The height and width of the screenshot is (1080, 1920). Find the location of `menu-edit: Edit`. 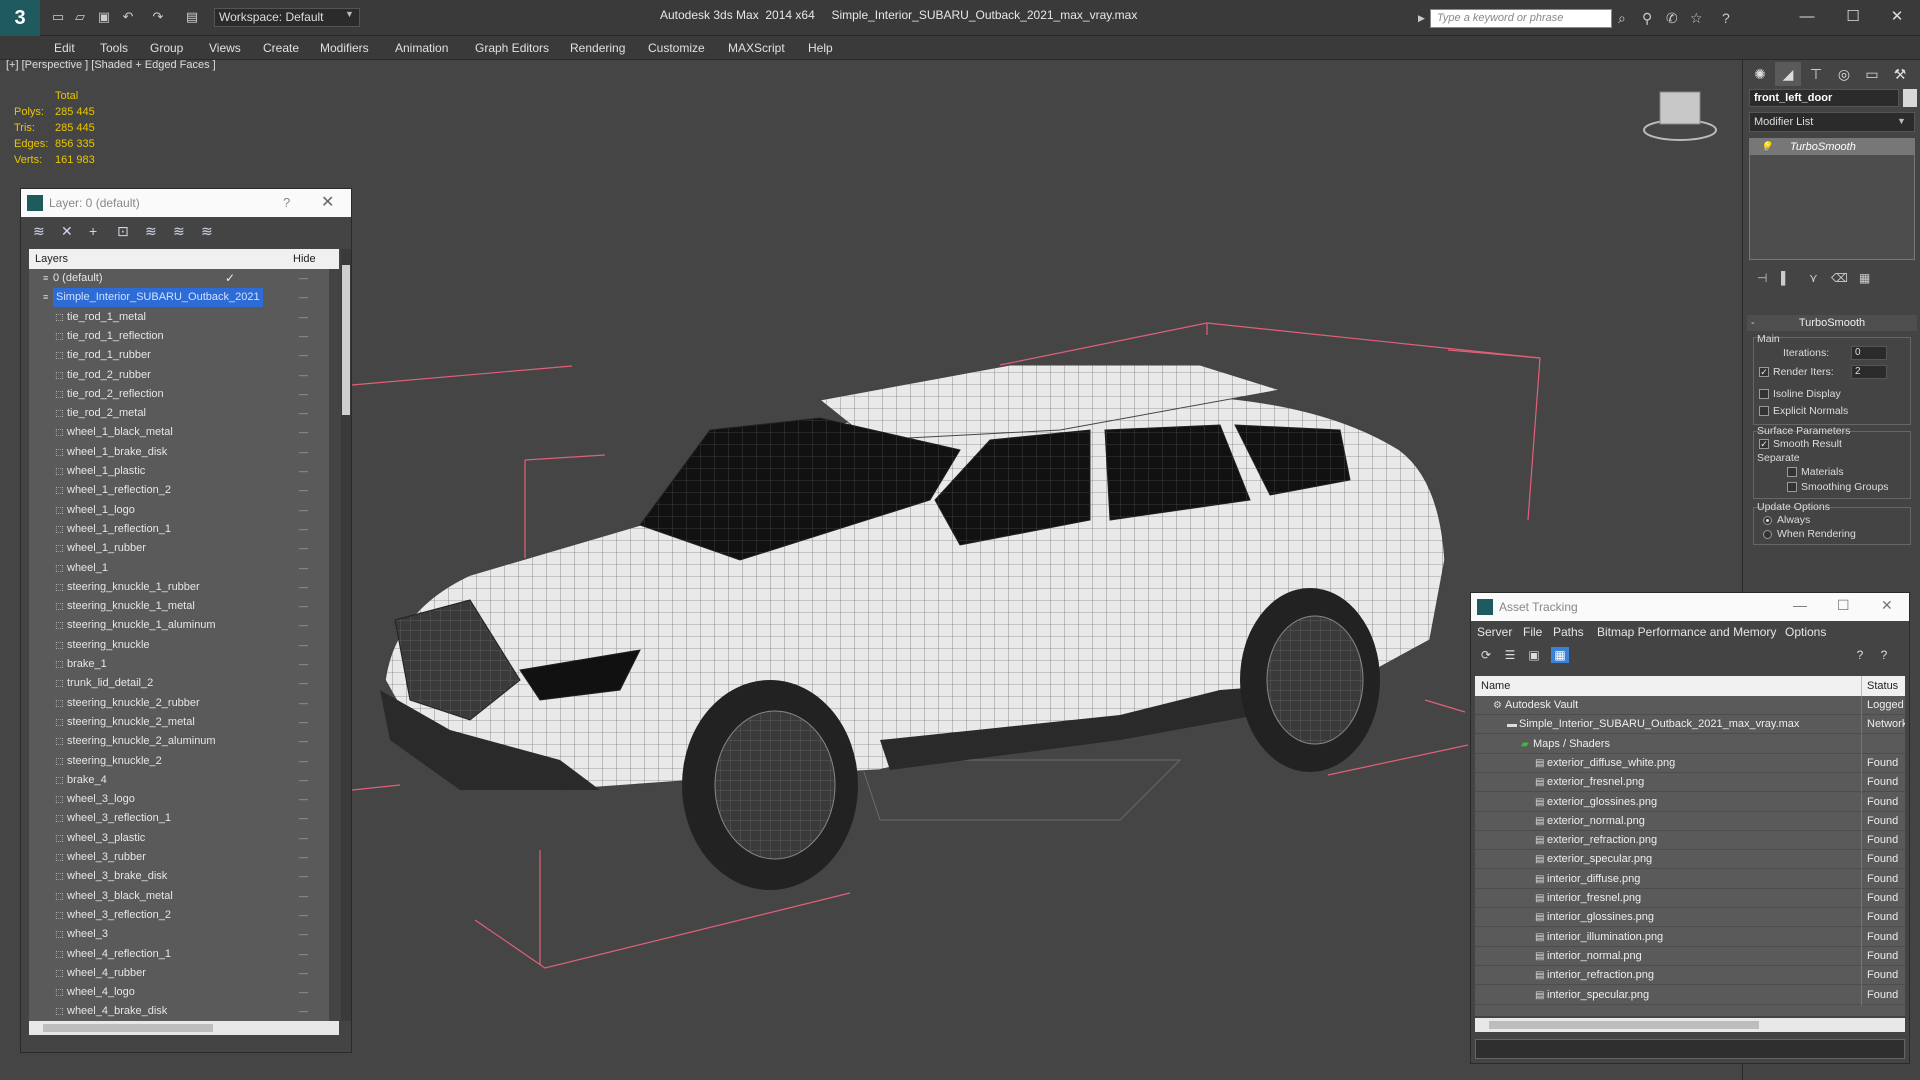

menu-edit: Edit is located at coordinates (64, 48).